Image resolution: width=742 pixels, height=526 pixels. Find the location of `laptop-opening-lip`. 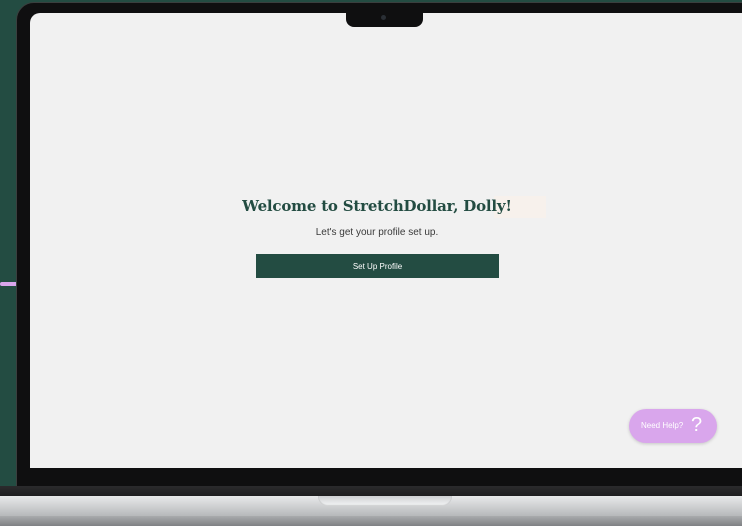

laptop-opening-lip is located at coordinates (385, 501).